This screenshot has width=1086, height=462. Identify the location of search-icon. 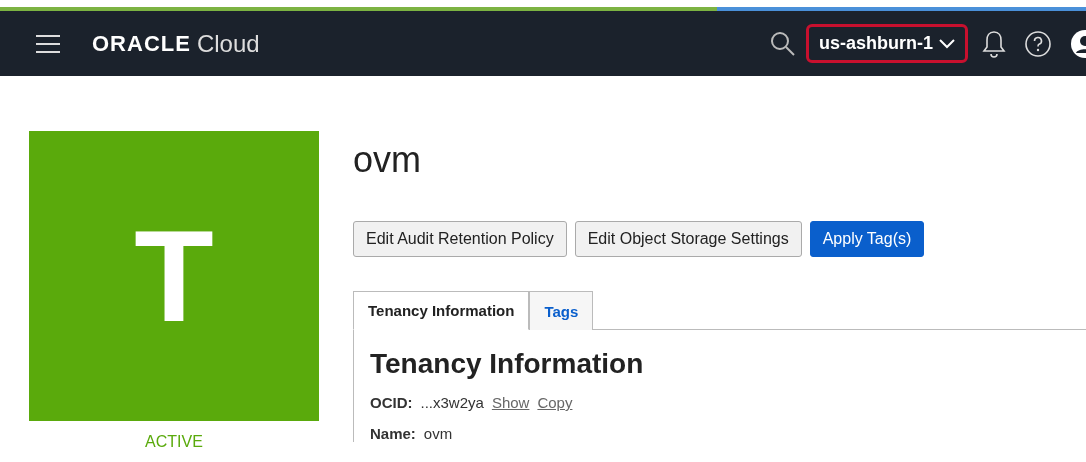
(783, 43).